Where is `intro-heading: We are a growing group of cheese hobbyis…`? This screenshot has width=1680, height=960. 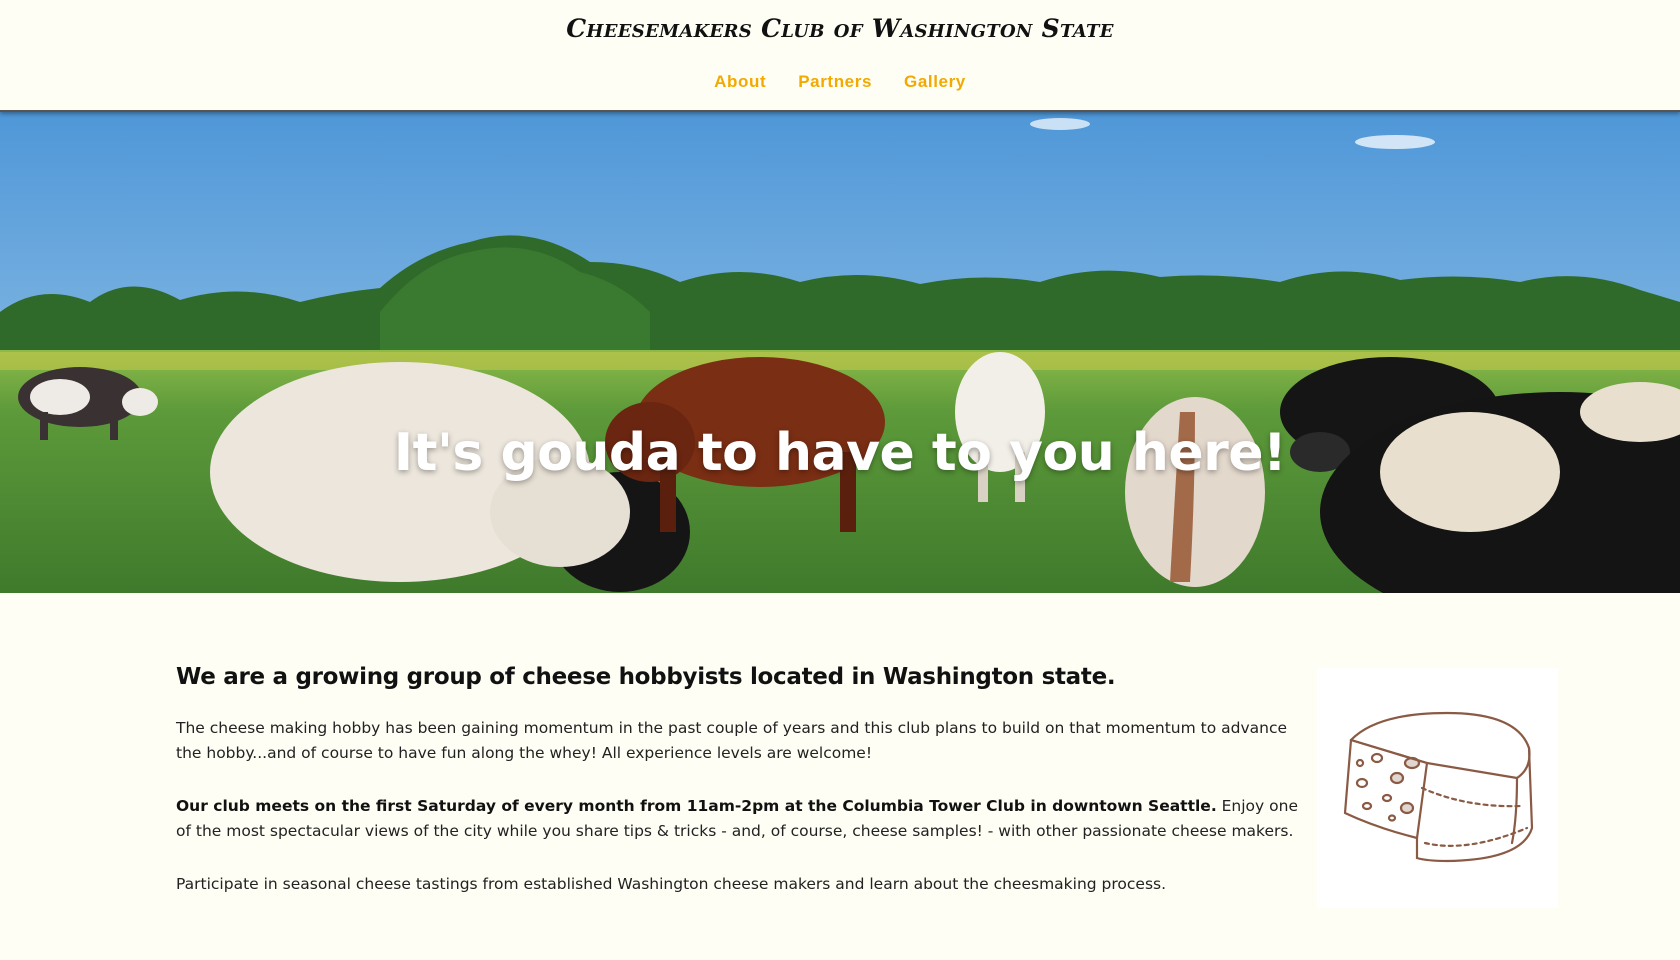 intro-heading: We are a growing group of cheese hobbyis… is located at coordinates (646, 677).